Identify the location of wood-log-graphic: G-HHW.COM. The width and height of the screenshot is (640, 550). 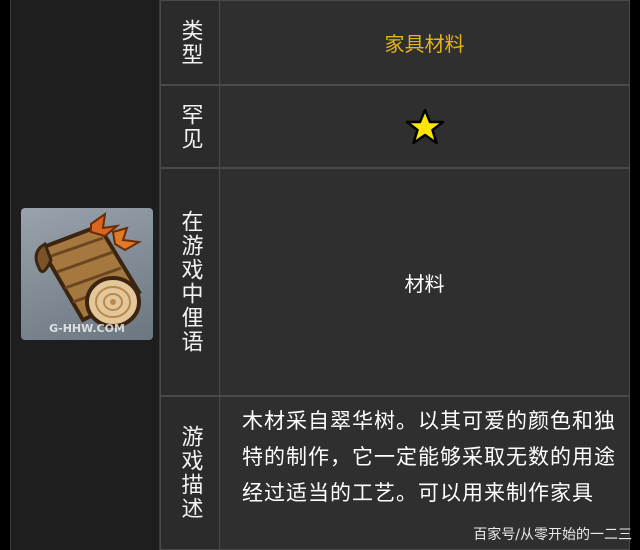
(88, 273).